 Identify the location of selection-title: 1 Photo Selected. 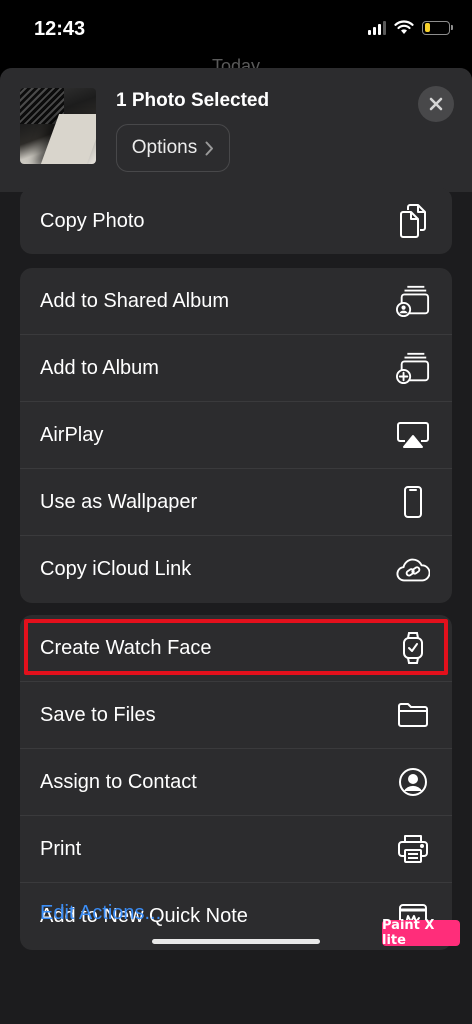
(193, 100).